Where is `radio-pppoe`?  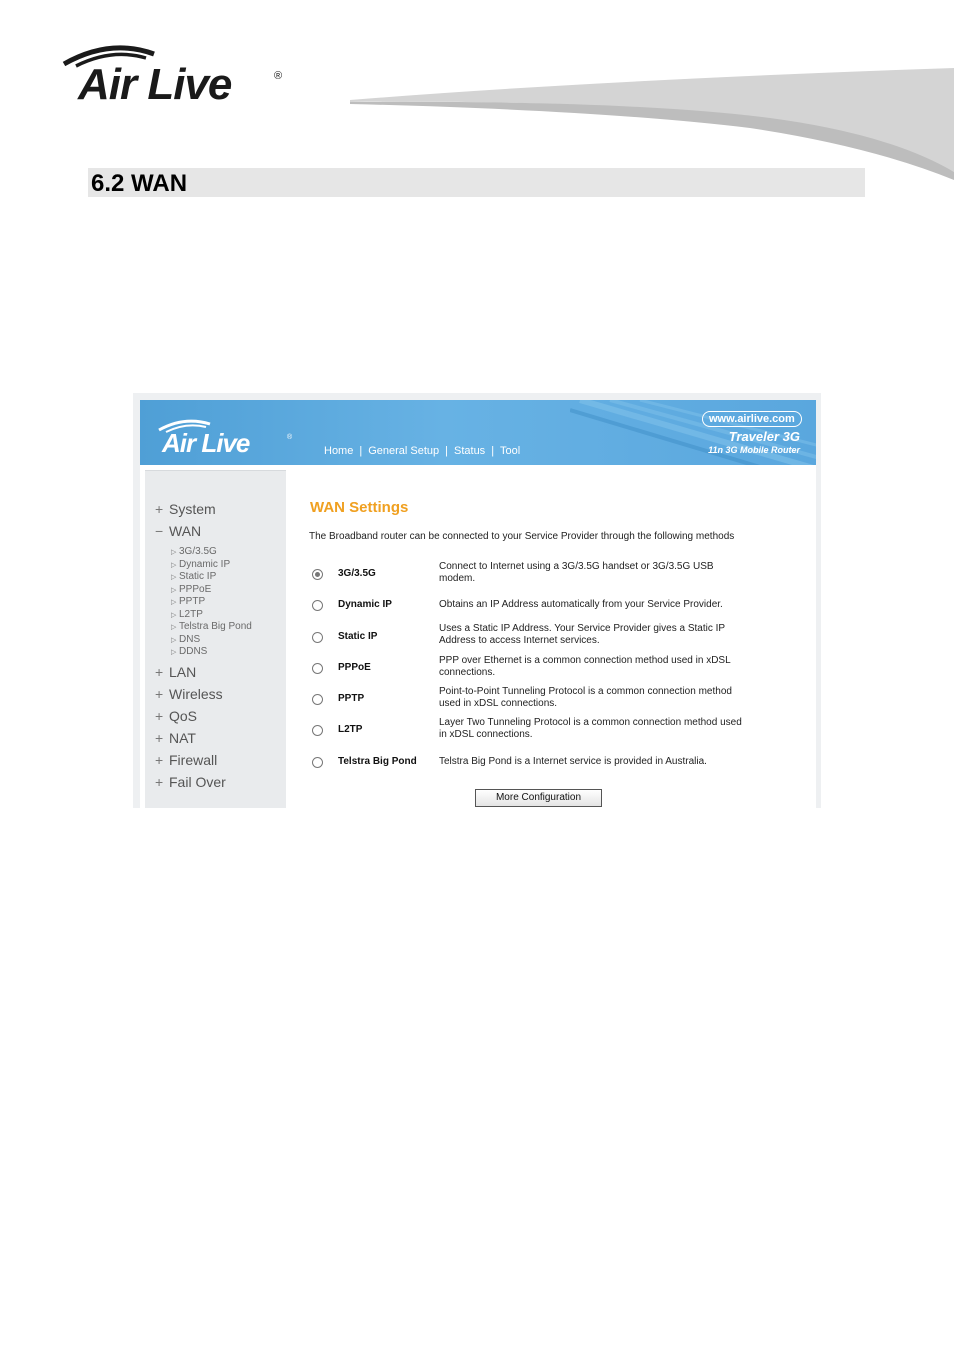
radio-pppoe is located at coordinates (317, 668).